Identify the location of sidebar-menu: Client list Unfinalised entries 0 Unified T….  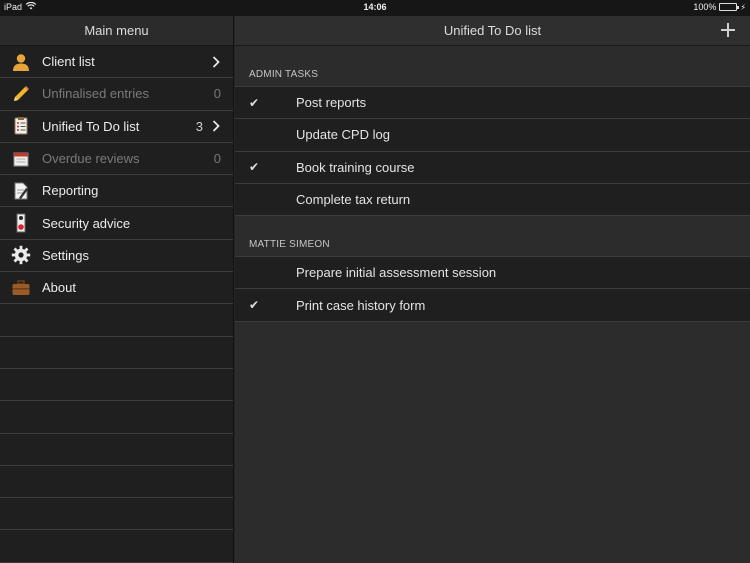
(116, 175).